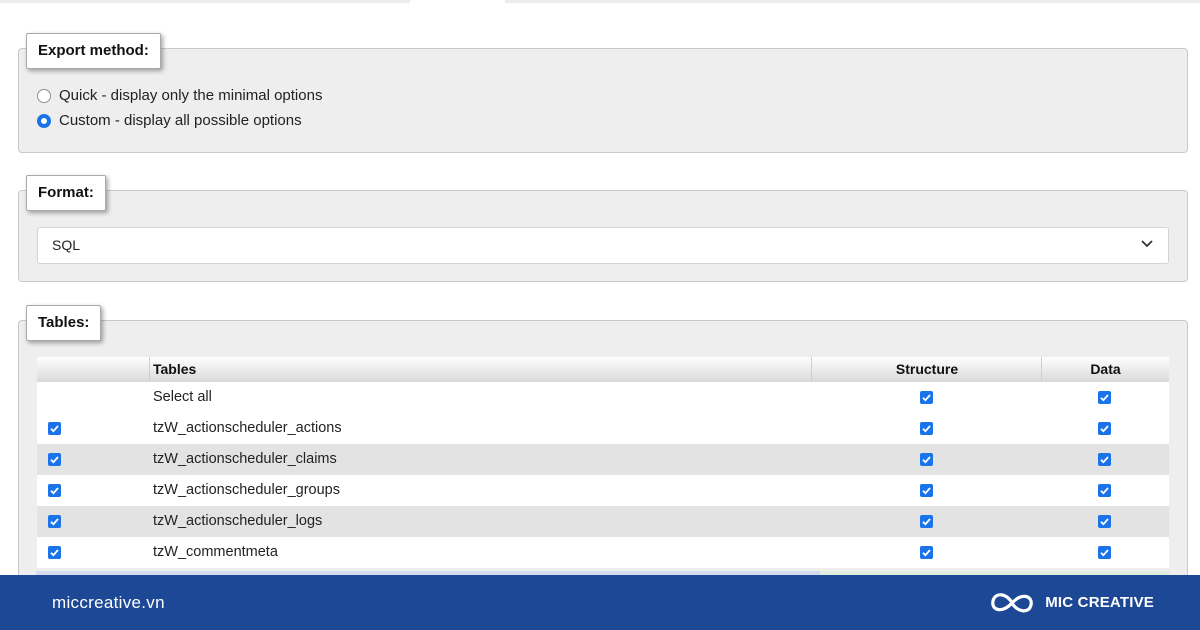 The image size is (1200, 630). I want to click on footer-banner: miccreative.vn MIC CREATIVE, so click(600, 602).